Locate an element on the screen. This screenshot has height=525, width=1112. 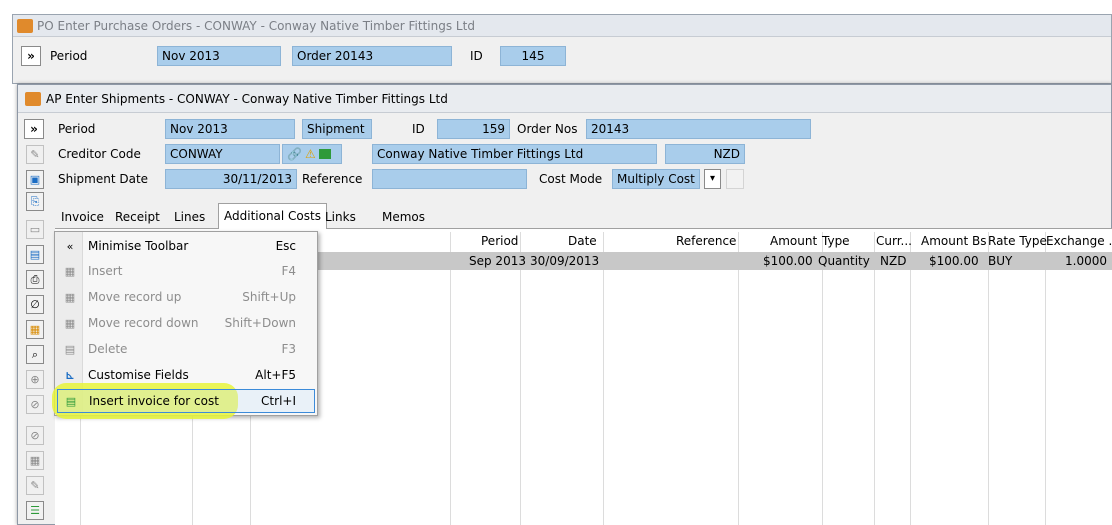
disabled-icon-1: ⊕ is located at coordinates (35, 379).